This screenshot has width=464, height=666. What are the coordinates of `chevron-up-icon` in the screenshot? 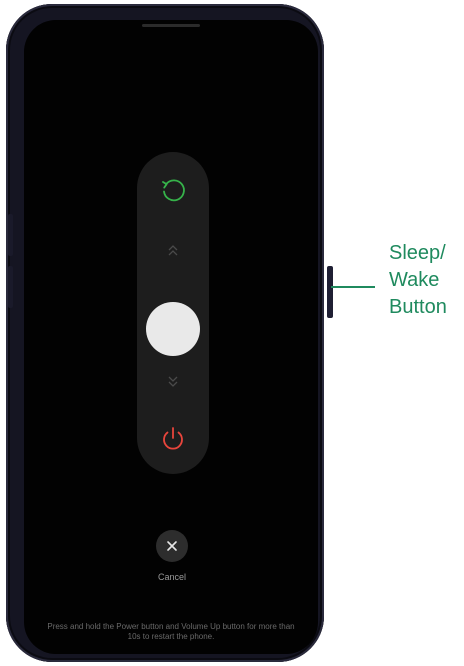 It's located at (173, 251).